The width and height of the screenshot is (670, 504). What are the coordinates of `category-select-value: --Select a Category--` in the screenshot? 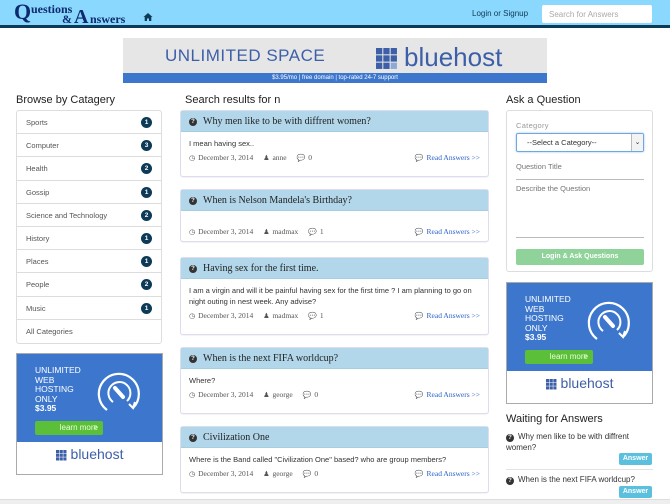 It's located at (562, 142).